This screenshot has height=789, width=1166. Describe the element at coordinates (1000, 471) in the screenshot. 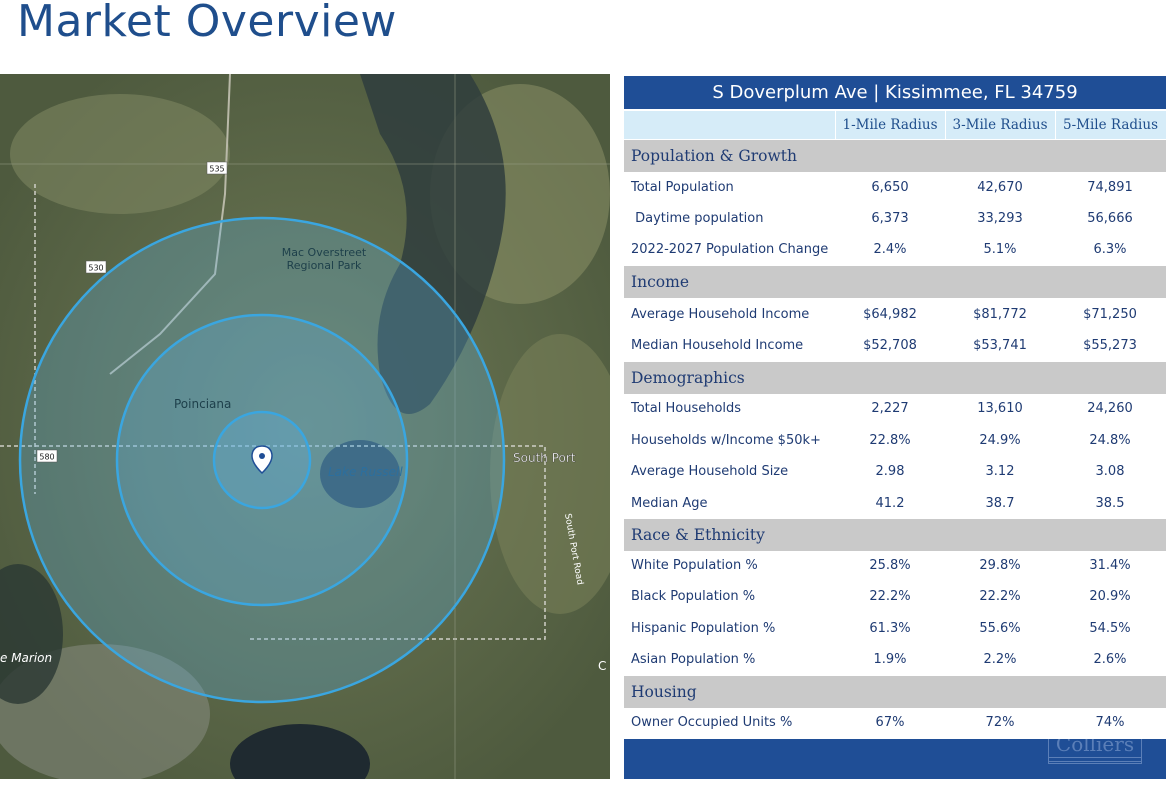

I see `row-value-3-mile: 3.12` at that location.